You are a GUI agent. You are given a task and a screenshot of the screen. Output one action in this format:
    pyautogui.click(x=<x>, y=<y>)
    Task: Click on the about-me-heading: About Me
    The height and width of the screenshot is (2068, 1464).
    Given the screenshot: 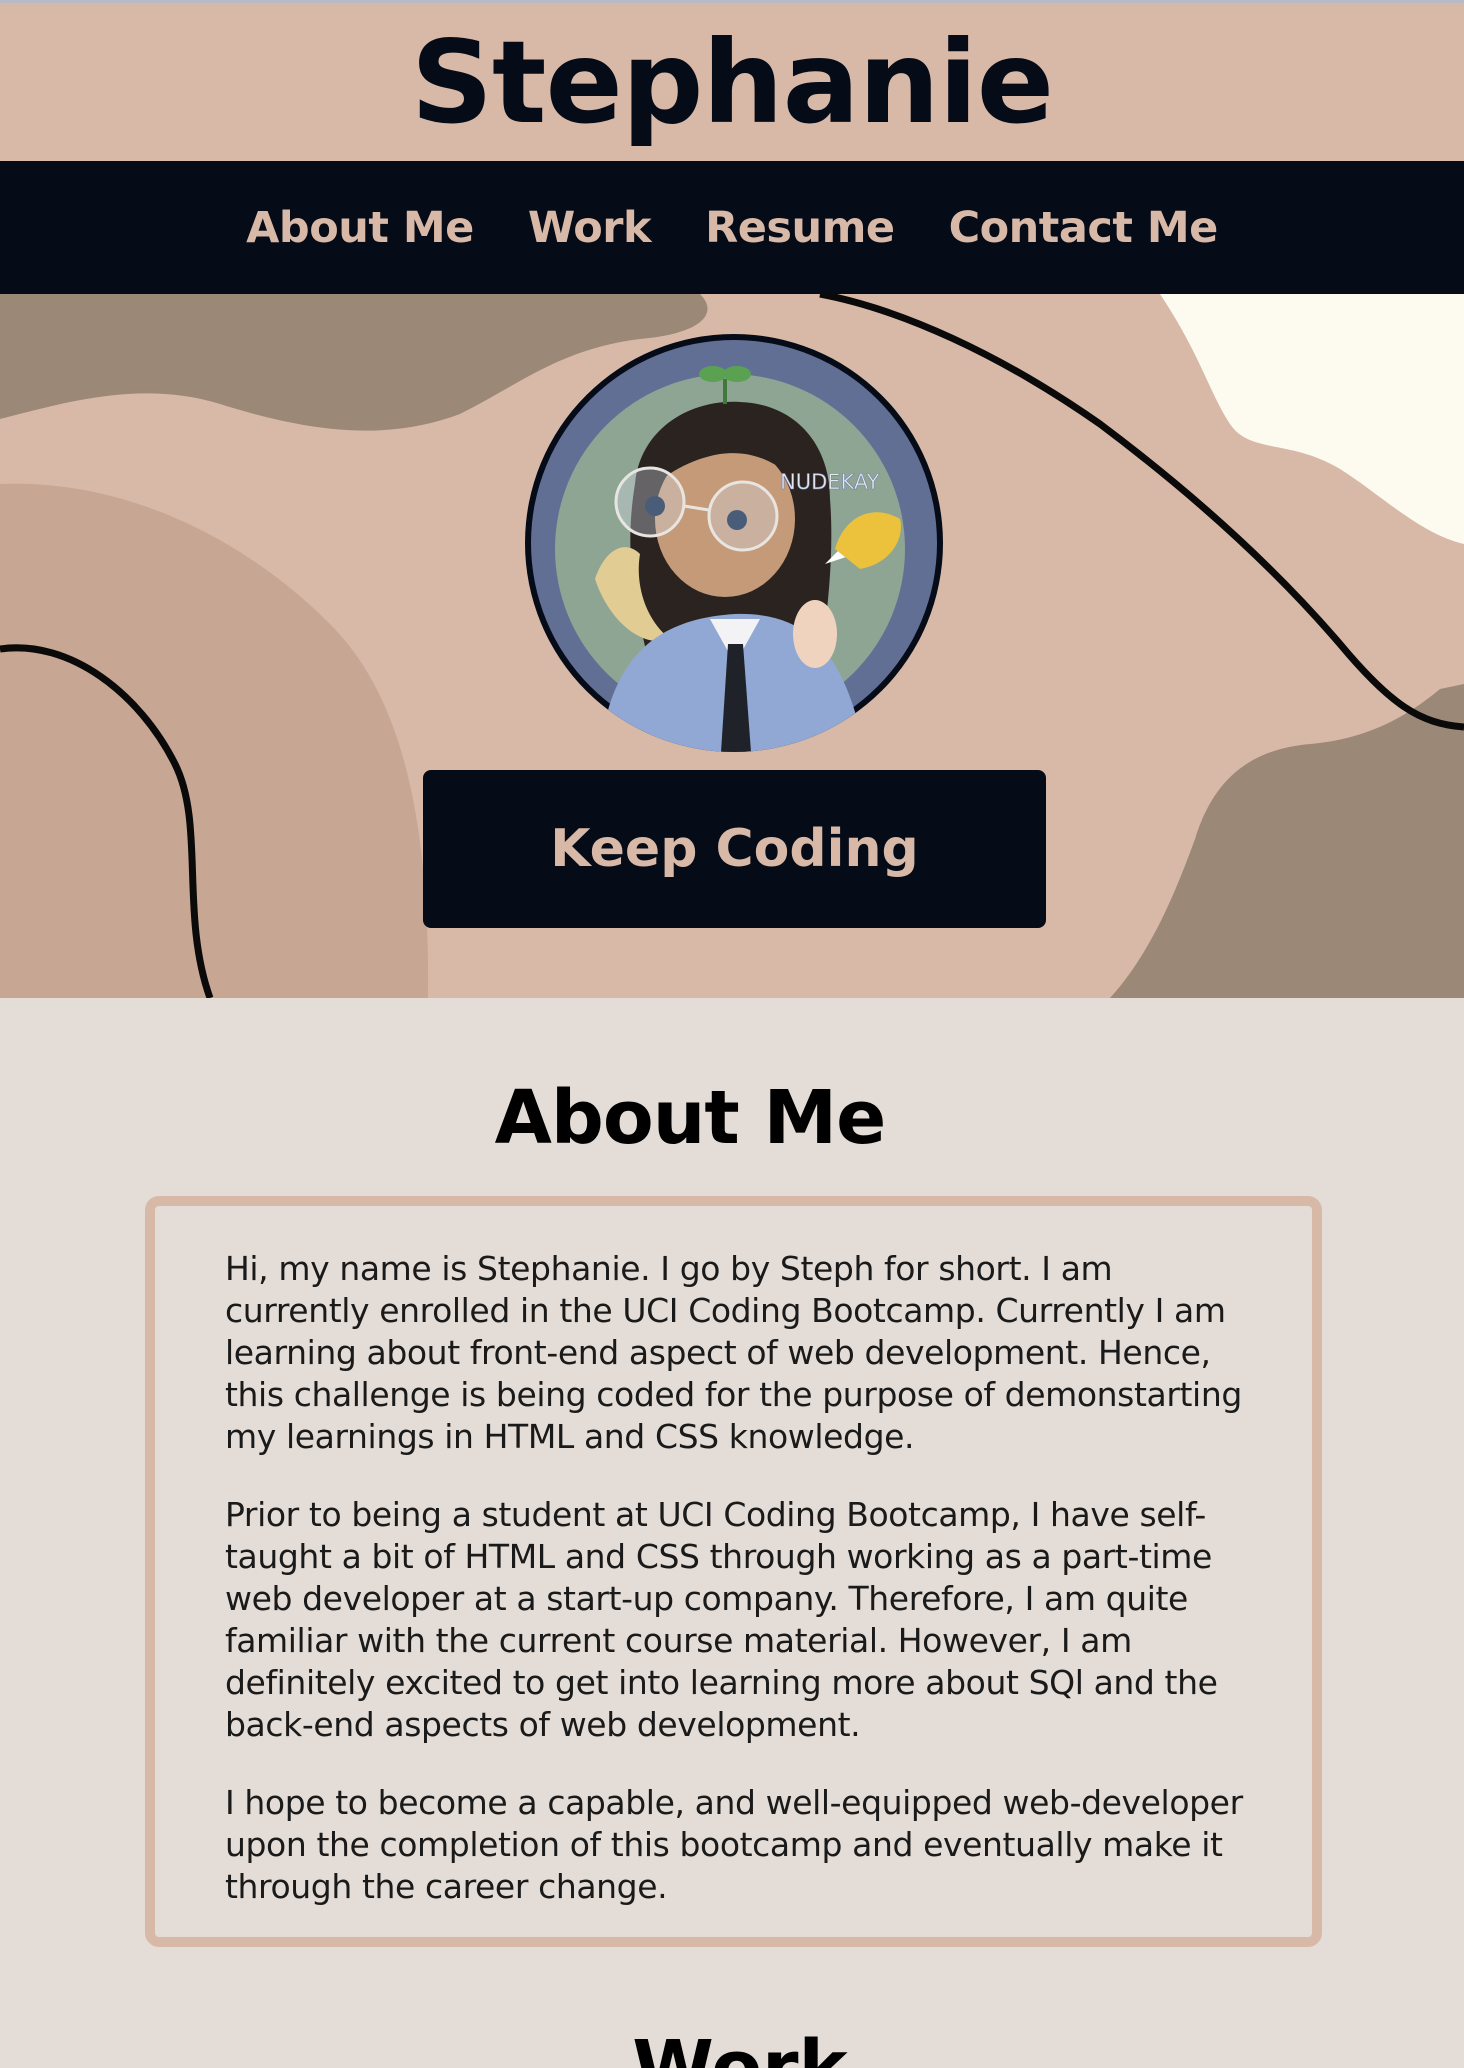 What is the action you would take?
    pyautogui.click(x=690, y=1118)
    